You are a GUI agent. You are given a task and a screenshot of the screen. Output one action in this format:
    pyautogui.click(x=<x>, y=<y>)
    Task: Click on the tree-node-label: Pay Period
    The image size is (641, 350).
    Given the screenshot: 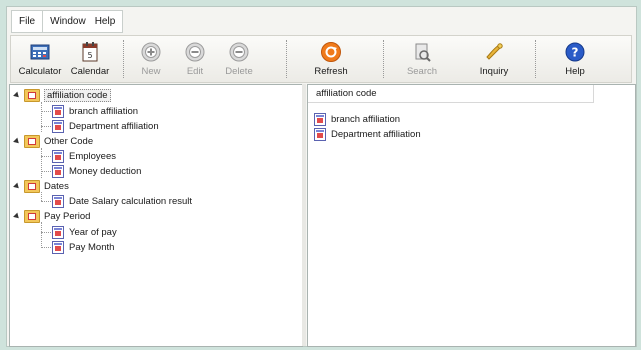 What is the action you would take?
    pyautogui.click(x=67, y=216)
    